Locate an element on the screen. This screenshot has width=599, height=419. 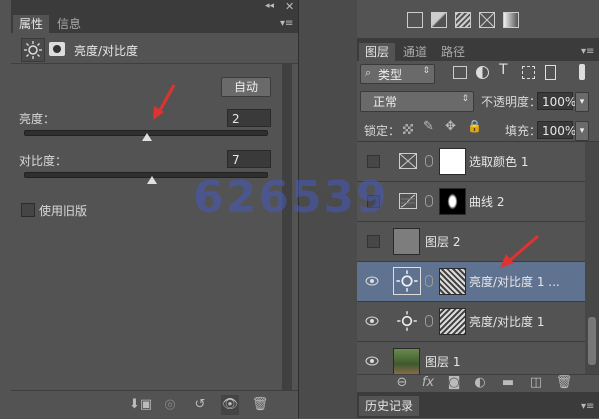
panel-header-strip: ◂◂ ✕ is located at coordinates (154, 7).